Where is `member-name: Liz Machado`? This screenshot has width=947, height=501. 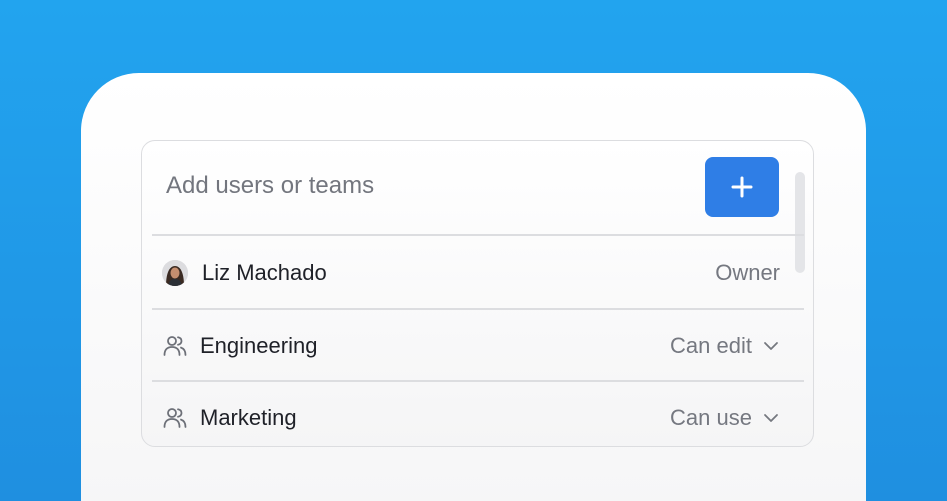 member-name: Liz Machado is located at coordinates (264, 272).